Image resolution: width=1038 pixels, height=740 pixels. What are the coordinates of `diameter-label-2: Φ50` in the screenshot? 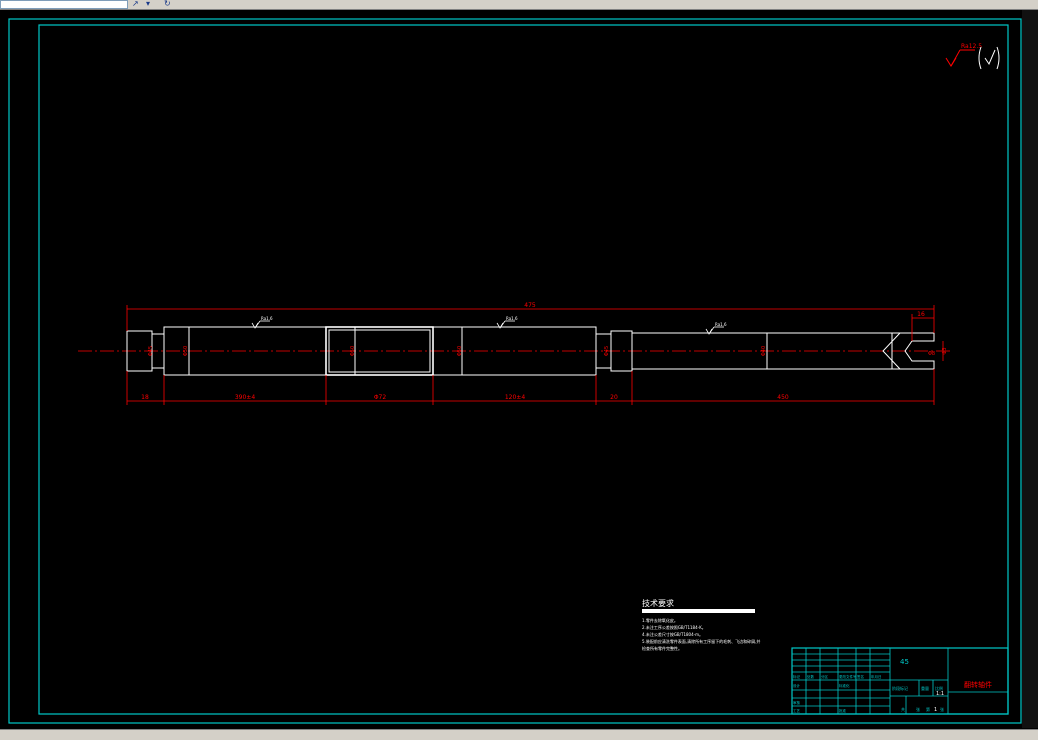 It's located at (186, 351).